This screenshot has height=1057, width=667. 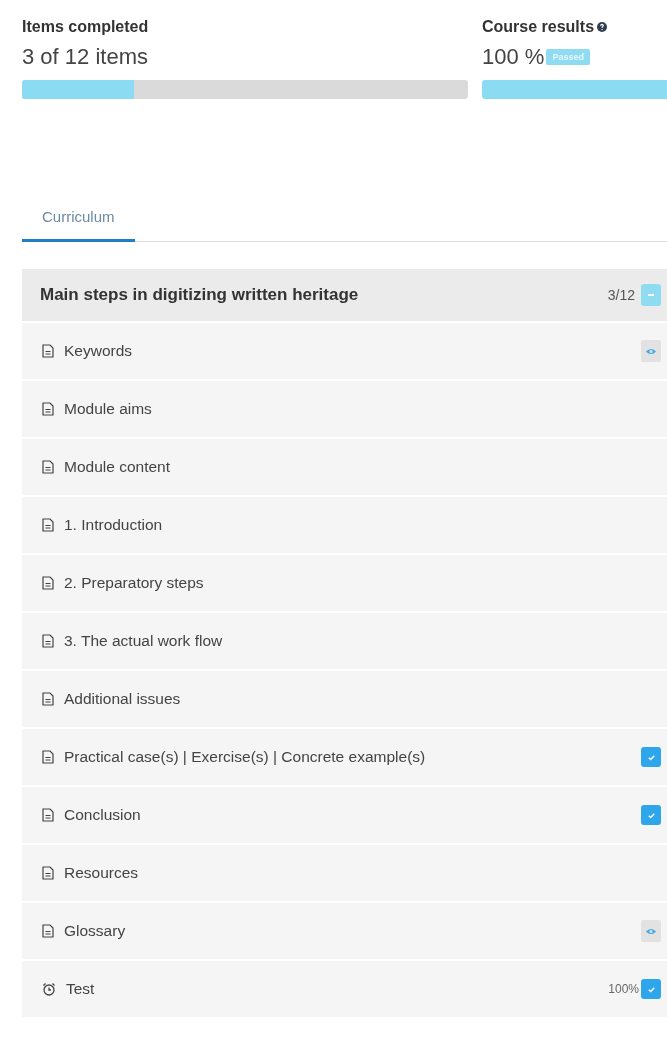 I want to click on lesson-row: Keywords, so click(x=344, y=350).